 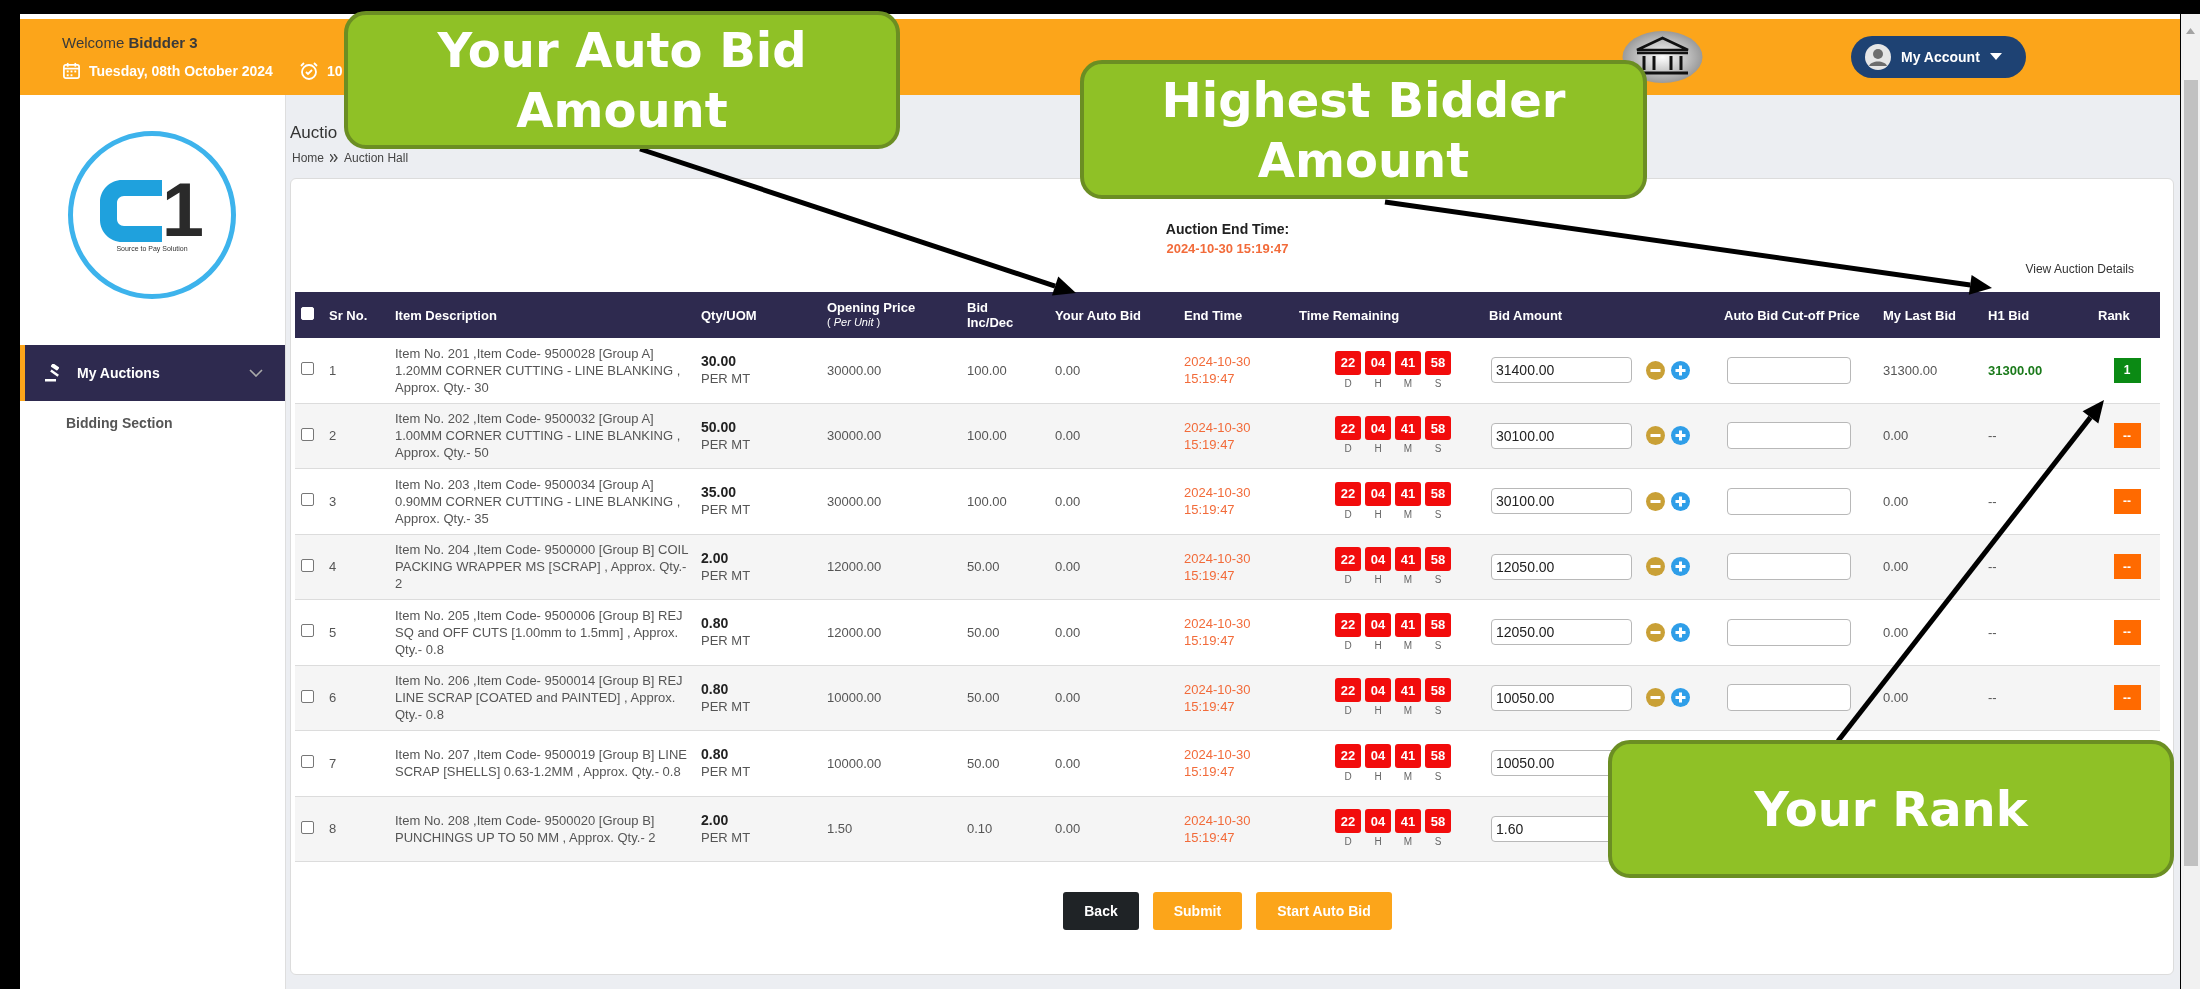 I want to click on sidebar-subitem: Bidding Section, so click(x=152, y=416).